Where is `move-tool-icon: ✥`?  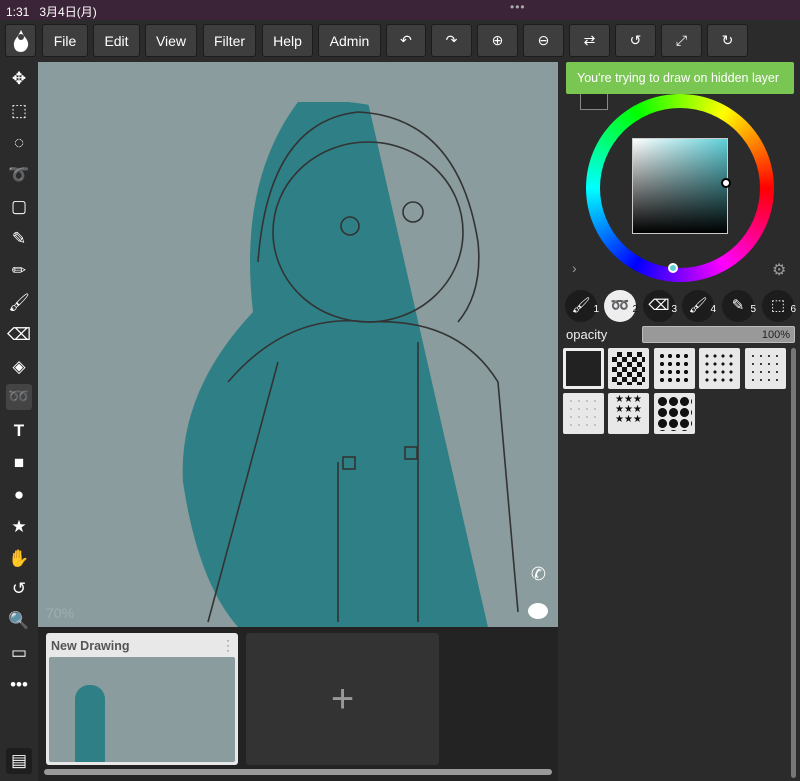 move-tool-icon: ✥ is located at coordinates (19, 79).